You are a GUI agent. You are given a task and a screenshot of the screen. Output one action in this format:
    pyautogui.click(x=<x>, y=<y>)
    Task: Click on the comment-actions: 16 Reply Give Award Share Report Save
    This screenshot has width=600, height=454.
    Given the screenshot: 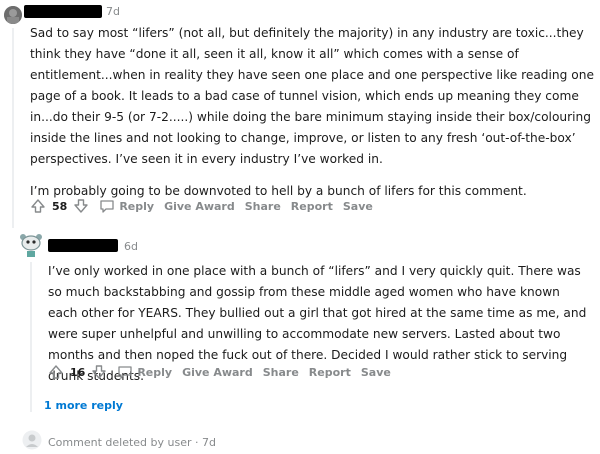 What is the action you would take?
    pyautogui.click(x=219, y=372)
    